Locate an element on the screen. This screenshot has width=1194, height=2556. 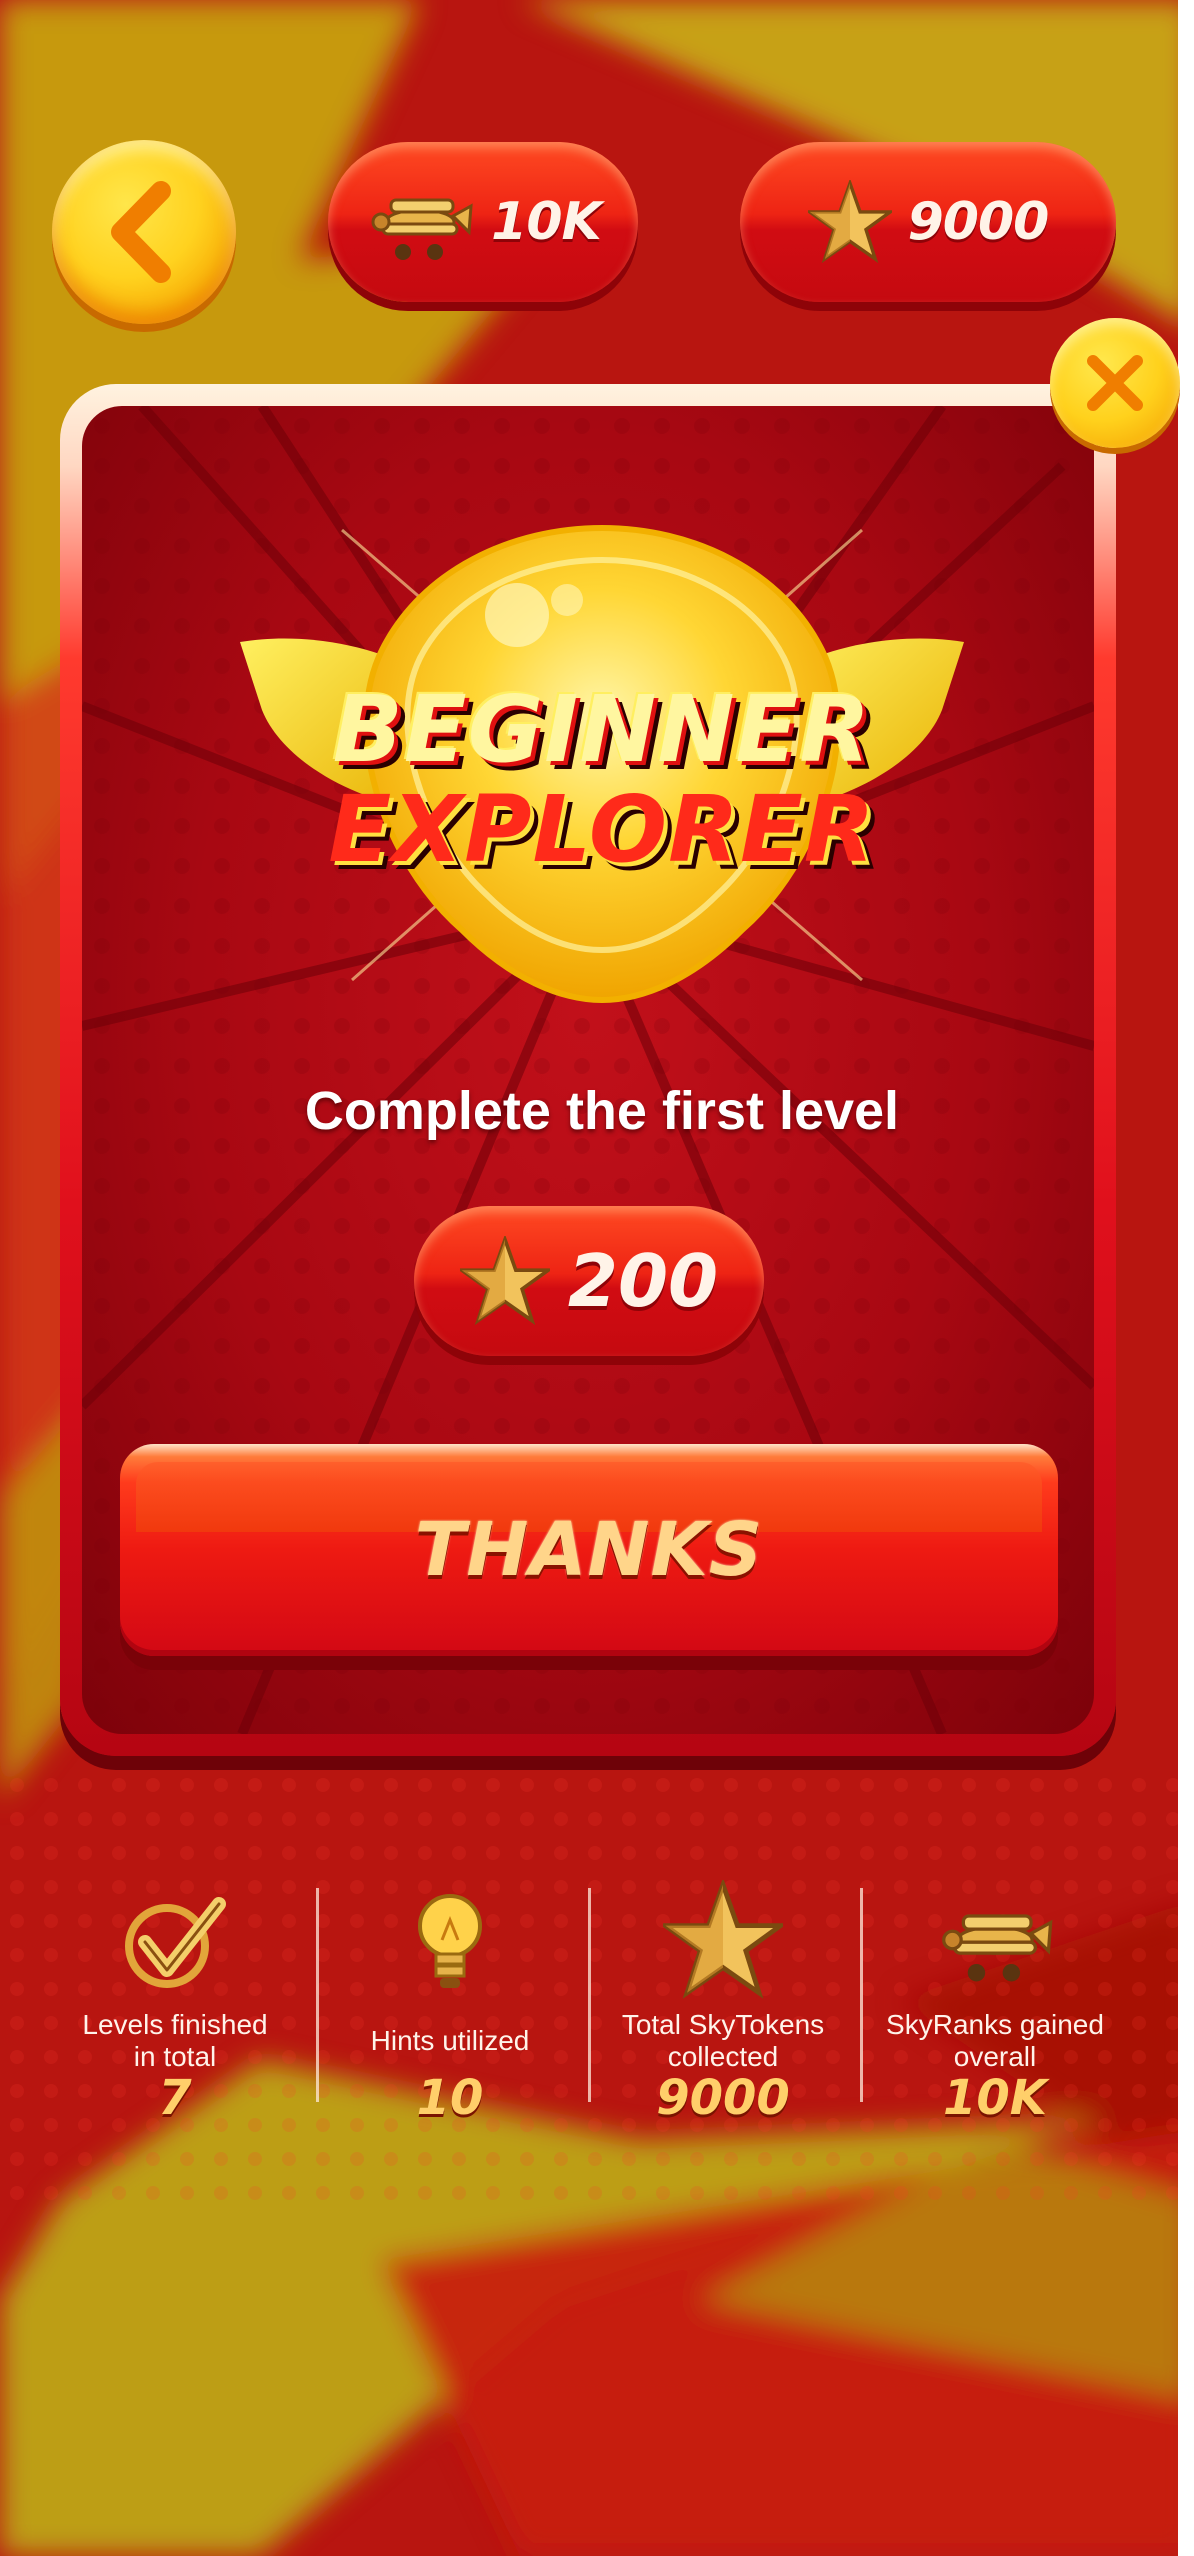
stat-label-line1: SkyRanks gained is located at coordinates (995, 2024).